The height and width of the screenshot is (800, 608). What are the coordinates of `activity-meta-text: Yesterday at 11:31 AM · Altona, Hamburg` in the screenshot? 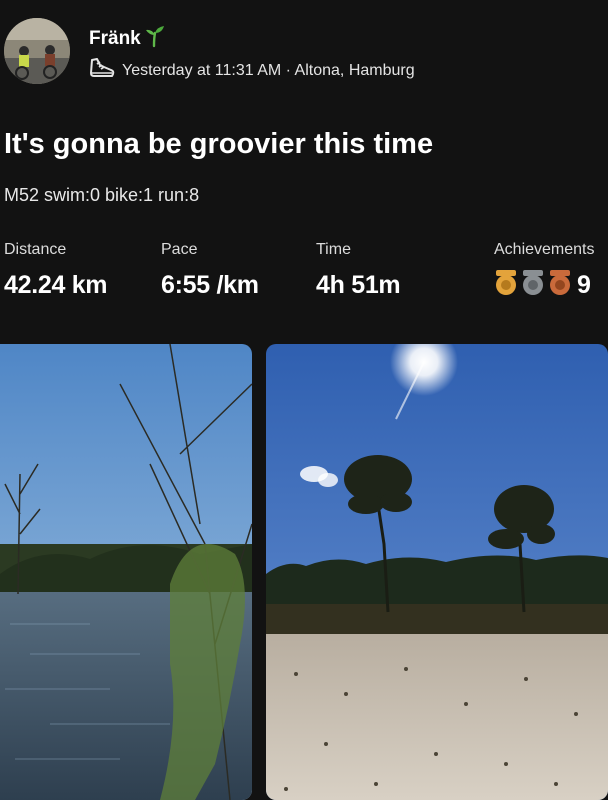 It's located at (268, 70).